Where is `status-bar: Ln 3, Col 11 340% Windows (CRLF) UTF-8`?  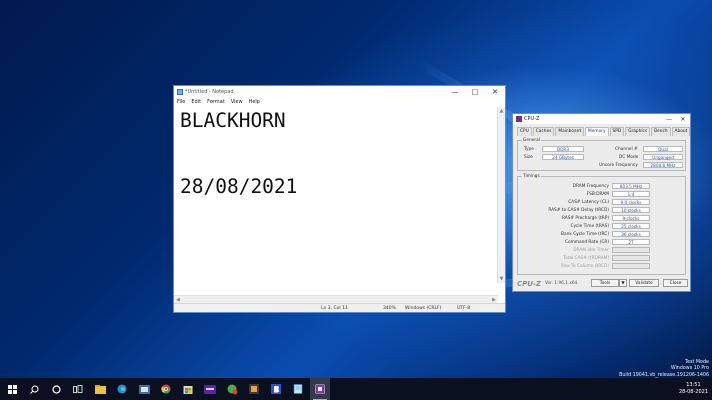 status-bar: Ln 3, Col 11 340% Windows (CRLF) UTF-8 is located at coordinates (339, 307).